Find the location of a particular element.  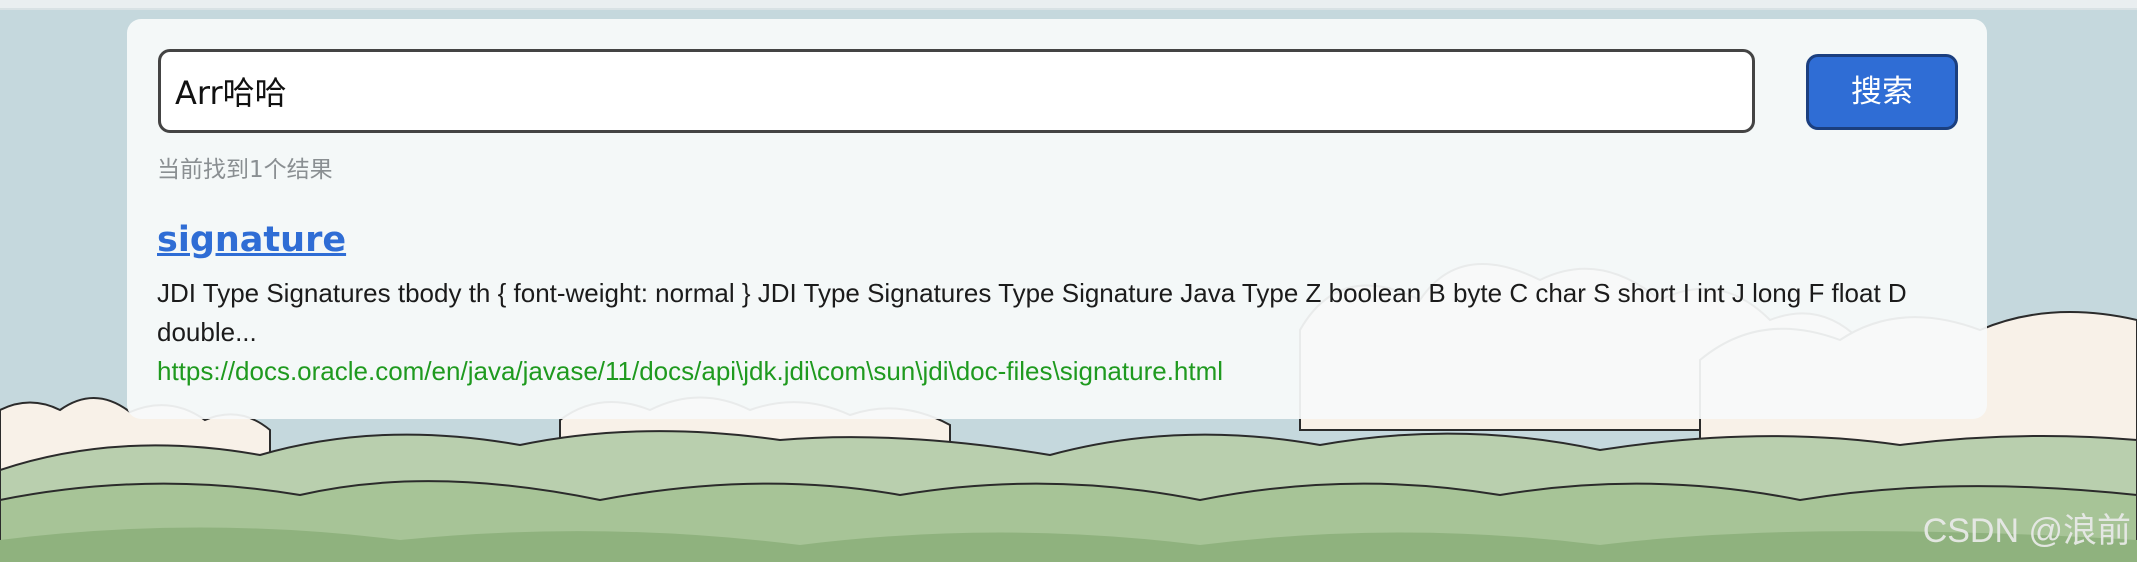

watermark: CSDN @浪前 is located at coordinates (2026, 531).